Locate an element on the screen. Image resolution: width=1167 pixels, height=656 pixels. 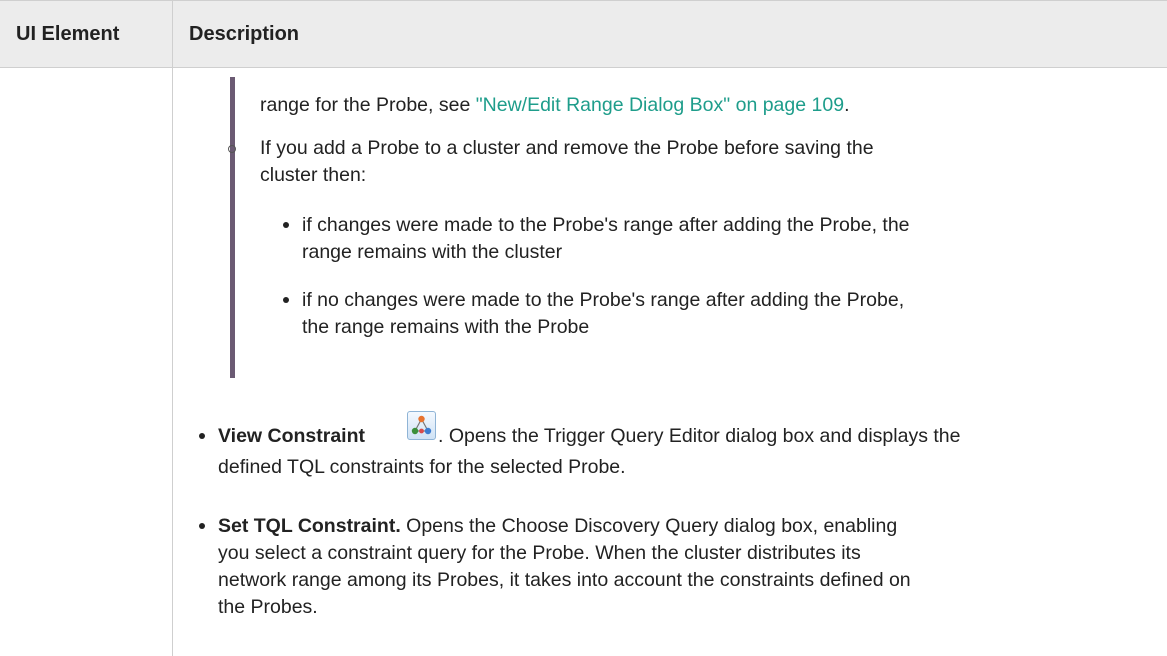
view-constraint-title: View Constraint is located at coordinates (292, 436).